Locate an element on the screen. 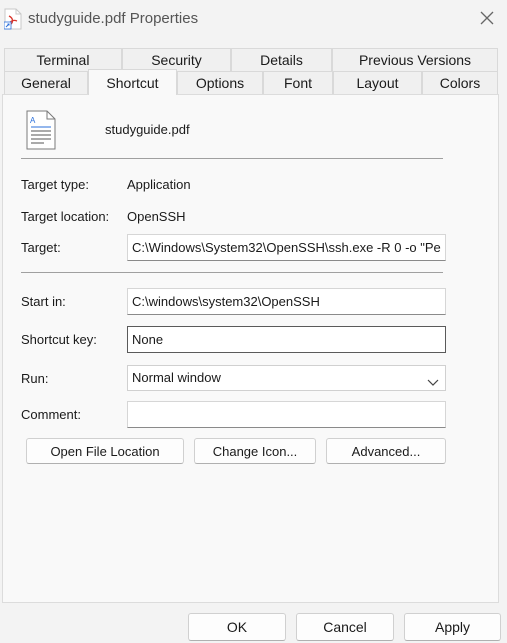  tab-layout: Layout is located at coordinates (377, 82).